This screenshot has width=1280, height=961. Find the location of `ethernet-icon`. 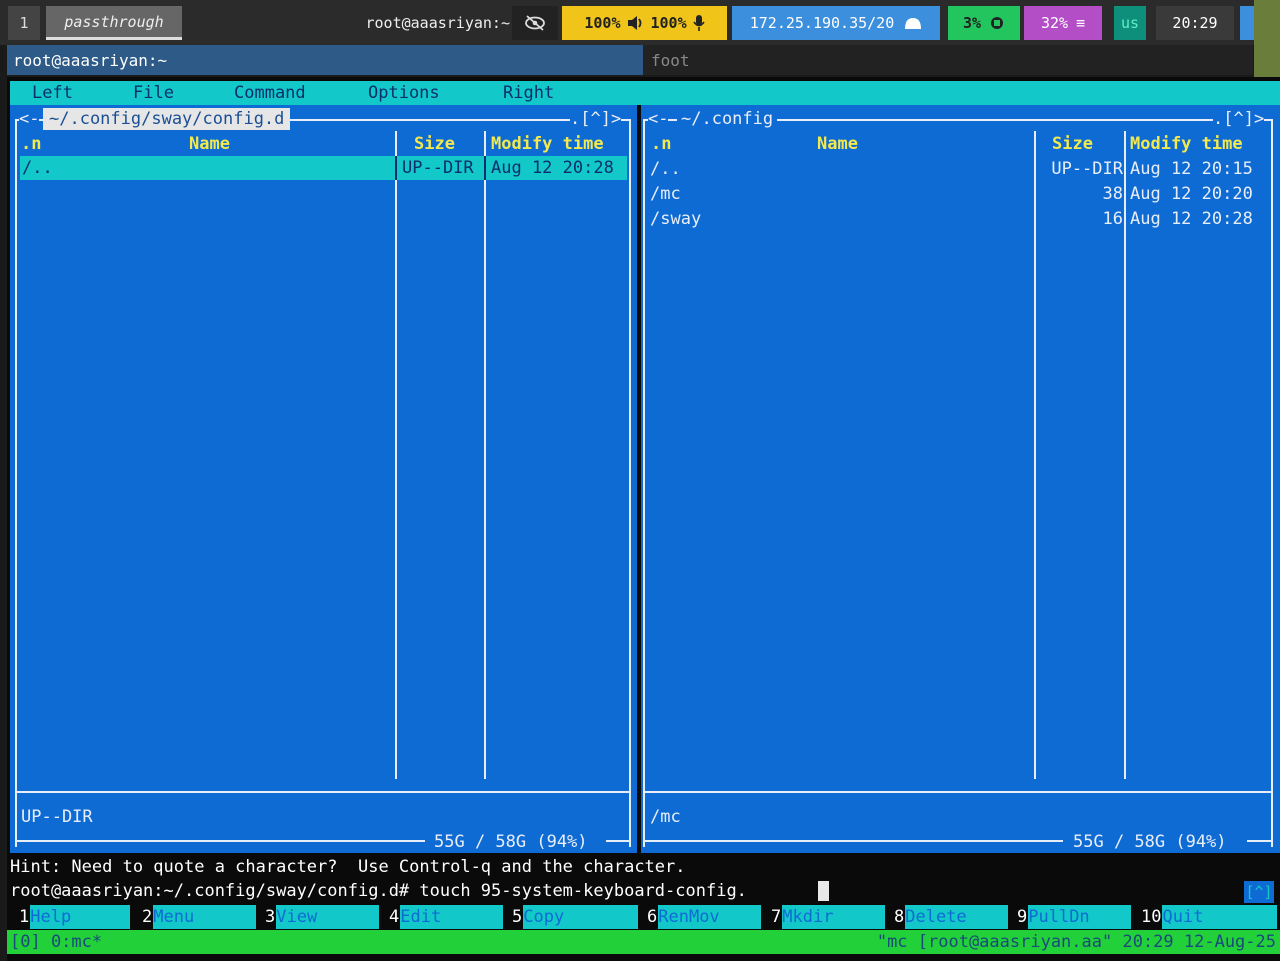

ethernet-icon is located at coordinates (913, 23).